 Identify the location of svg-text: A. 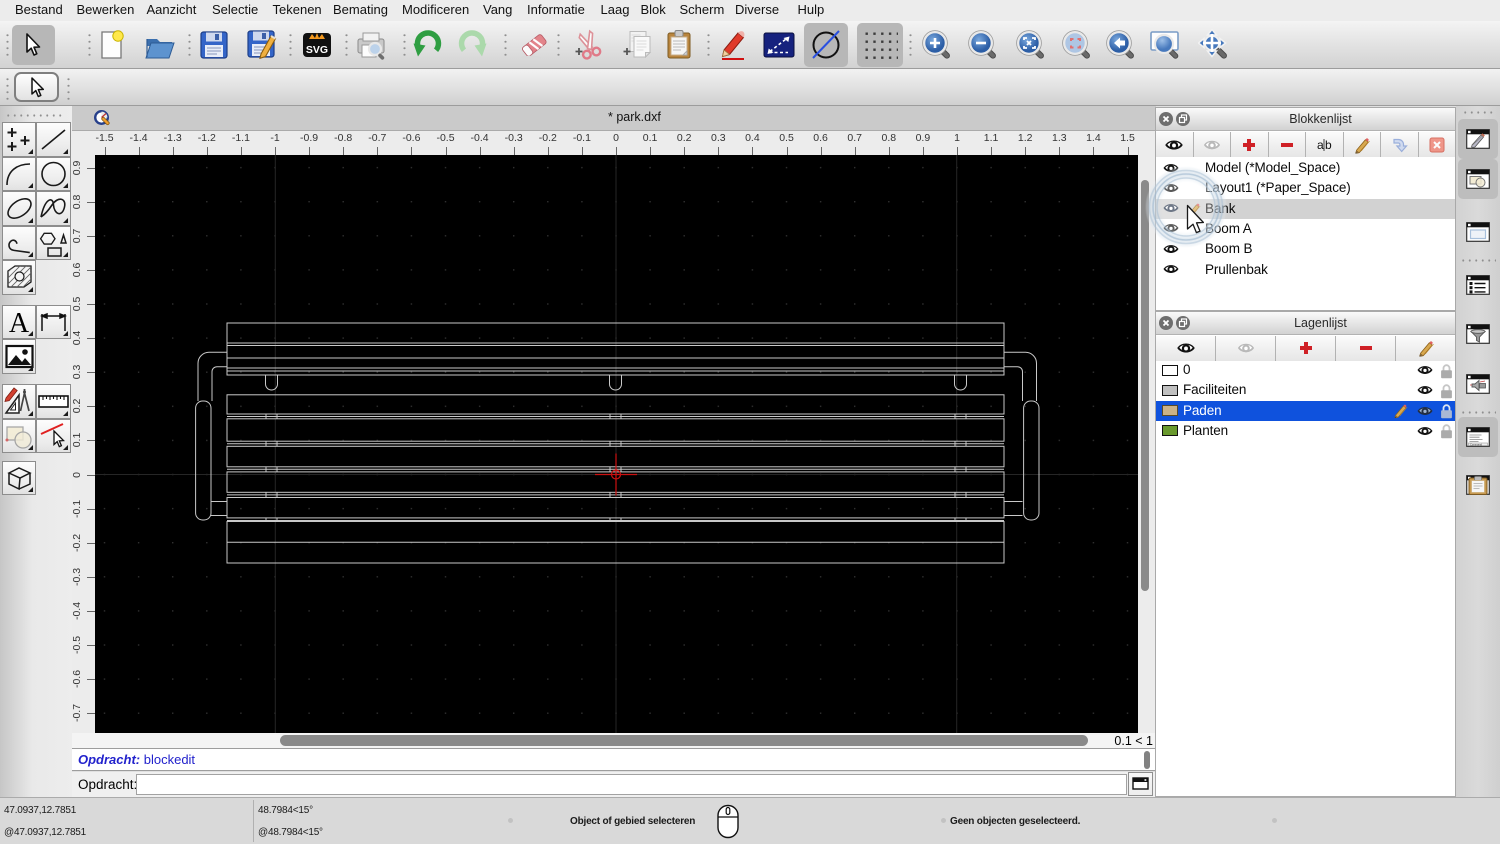
(18, 323).